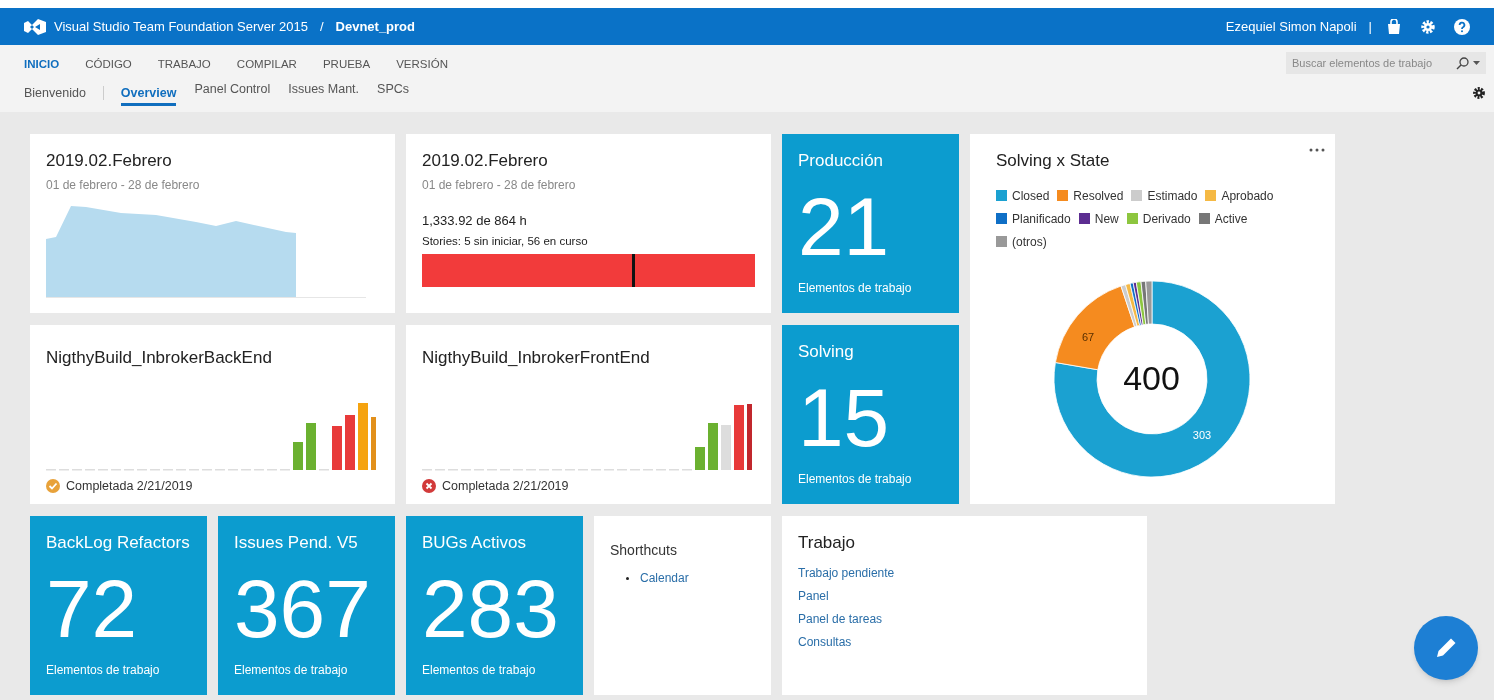 This screenshot has width=1494, height=700. Describe the element at coordinates (1106, 219) in the screenshot. I see `legend-label: New` at that location.